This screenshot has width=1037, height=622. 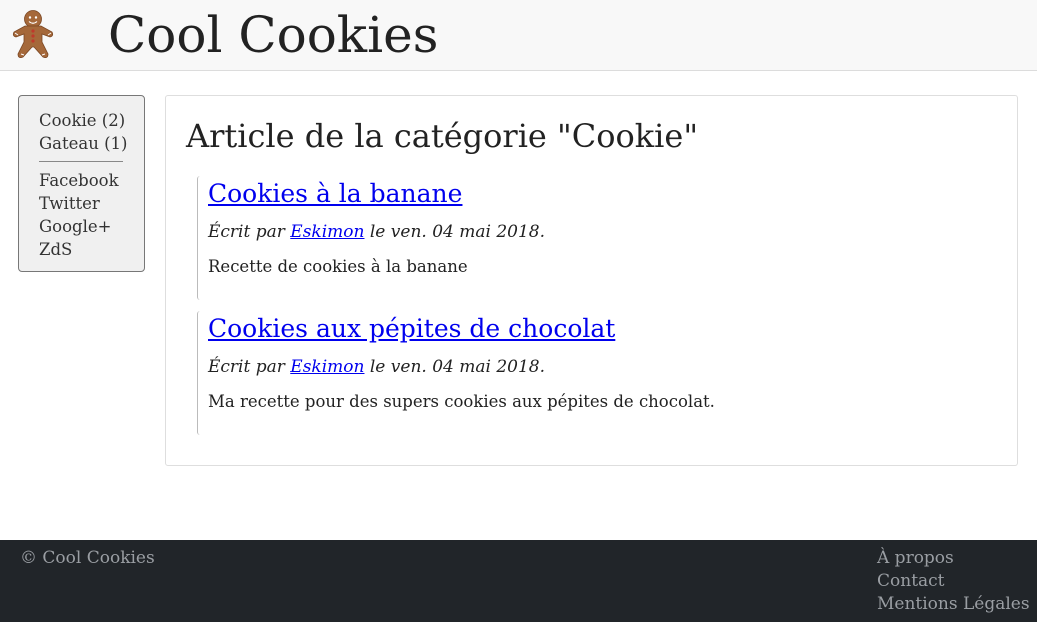 I want to click on article-title-link: Cookies à la banane, so click(x=602, y=194).